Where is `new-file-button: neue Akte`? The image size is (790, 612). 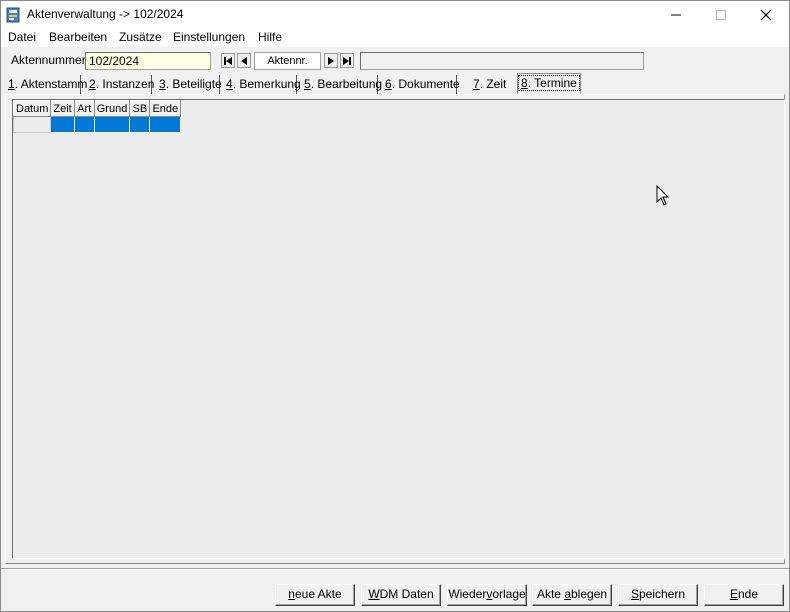
new-file-button: neue Akte is located at coordinates (315, 595).